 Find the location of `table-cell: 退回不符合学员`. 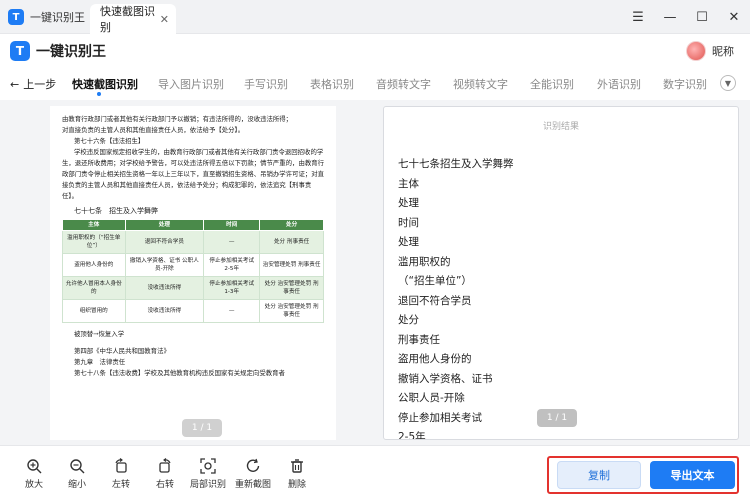

table-cell: 退回不符合学员 is located at coordinates (164, 242).